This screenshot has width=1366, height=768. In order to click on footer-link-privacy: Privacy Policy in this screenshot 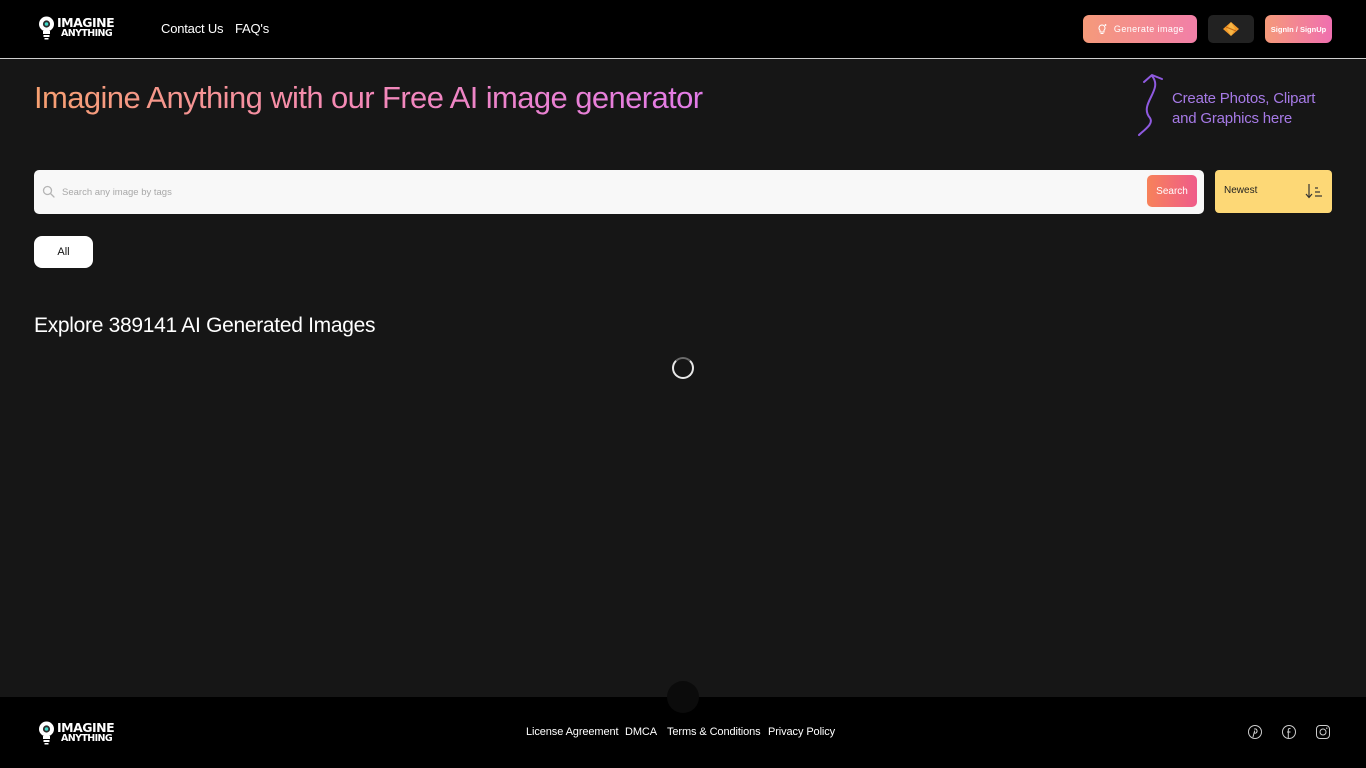, I will do `click(801, 732)`.